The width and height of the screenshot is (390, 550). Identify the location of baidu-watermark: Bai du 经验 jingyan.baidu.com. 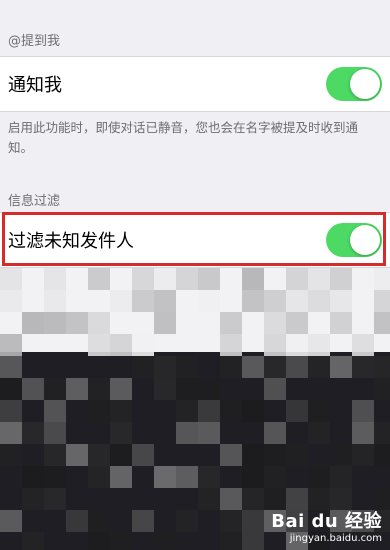
(326, 525).